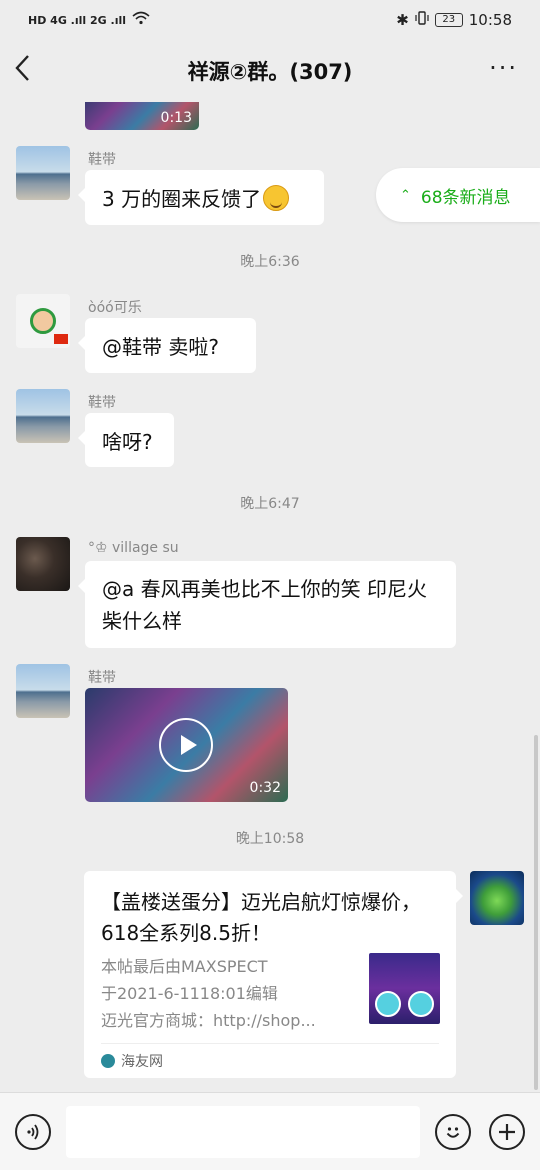 This screenshot has height=1170, width=540. Describe the element at coordinates (33, 1132) in the screenshot. I see `voice-icon` at that location.